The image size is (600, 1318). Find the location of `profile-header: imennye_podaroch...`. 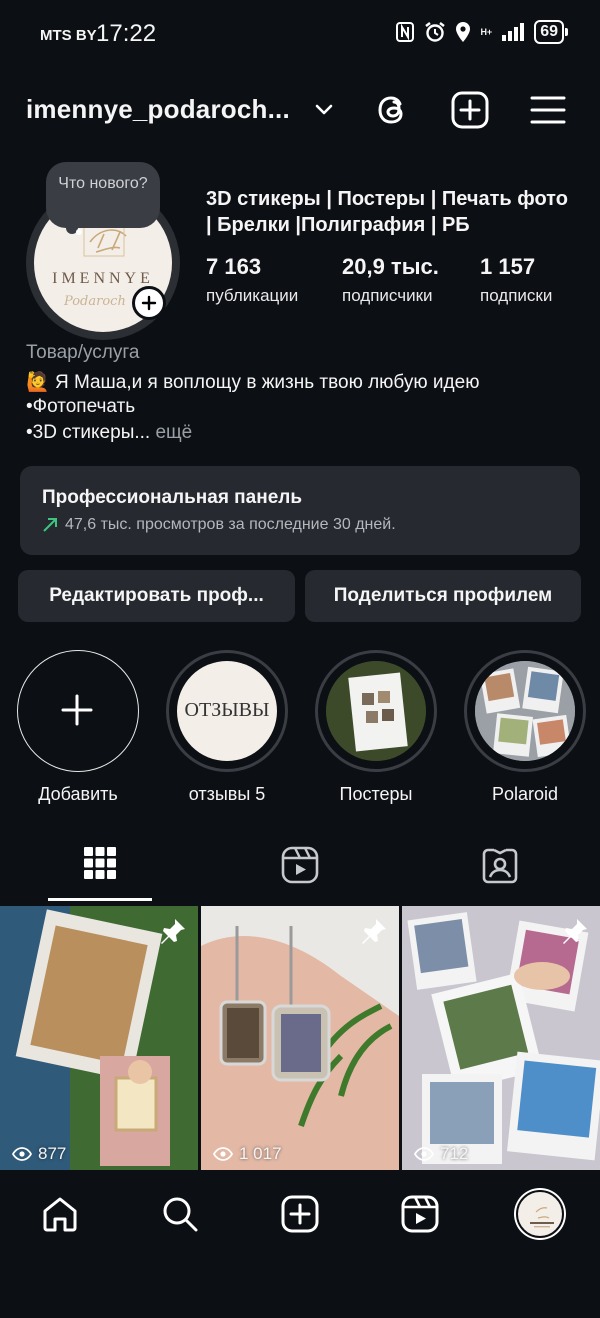

profile-header: imennye_podaroch... is located at coordinates (300, 110).